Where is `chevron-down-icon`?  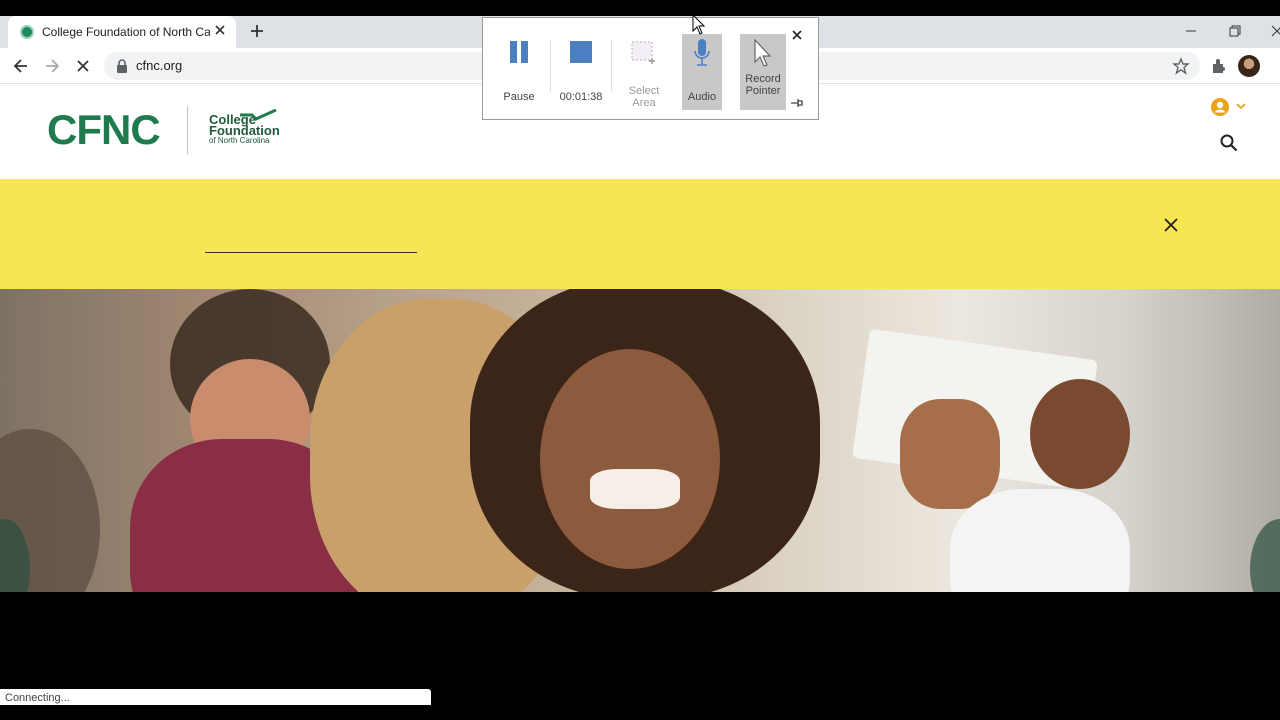 chevron-down-icon is located at coordinates (1241, 106).